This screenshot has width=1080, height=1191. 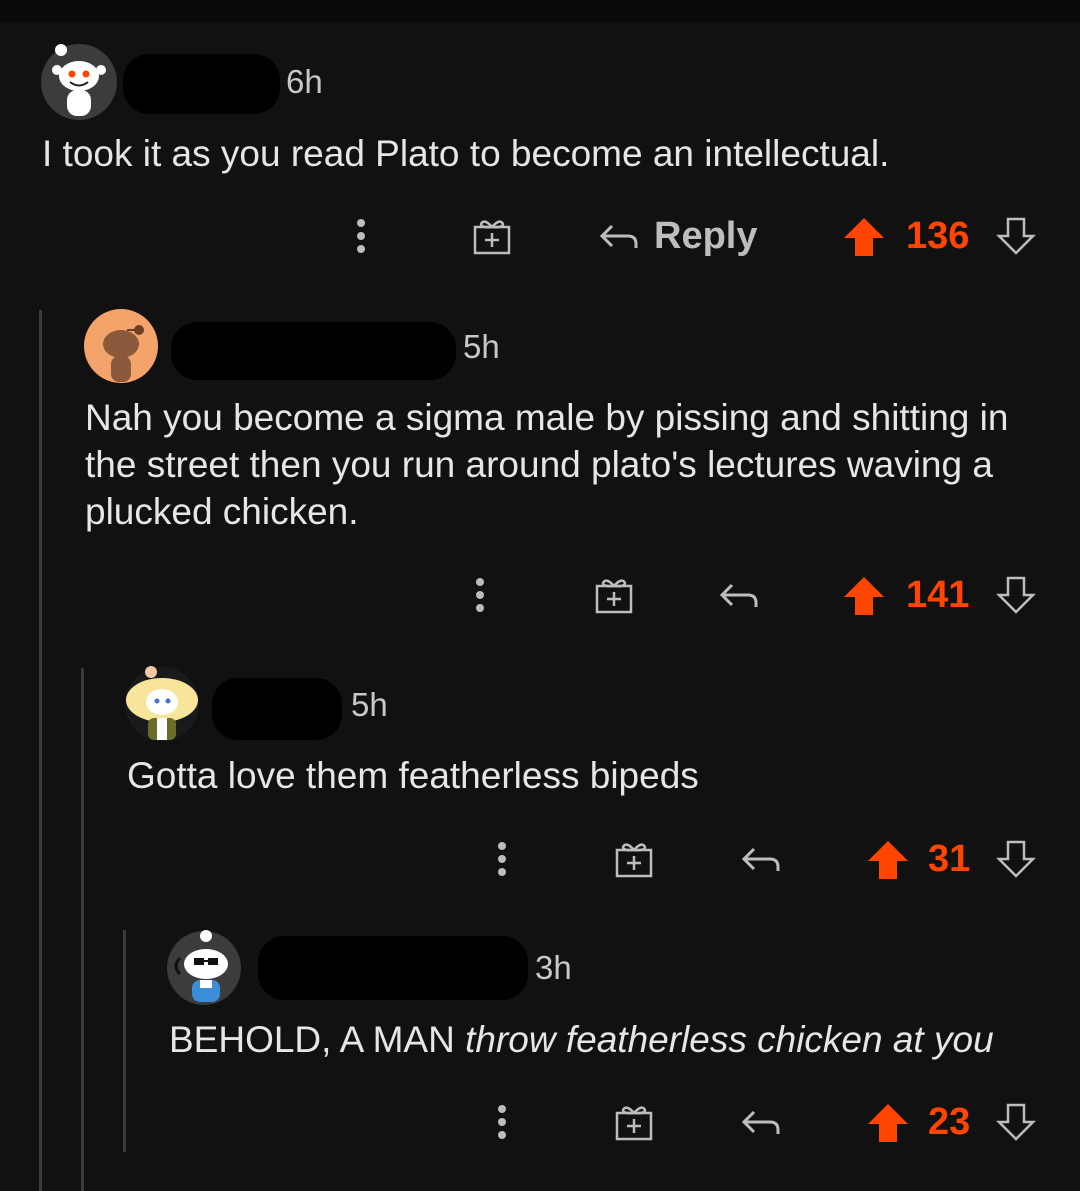 I want to click on vote-score: 23, so click(x=949, y=1121).